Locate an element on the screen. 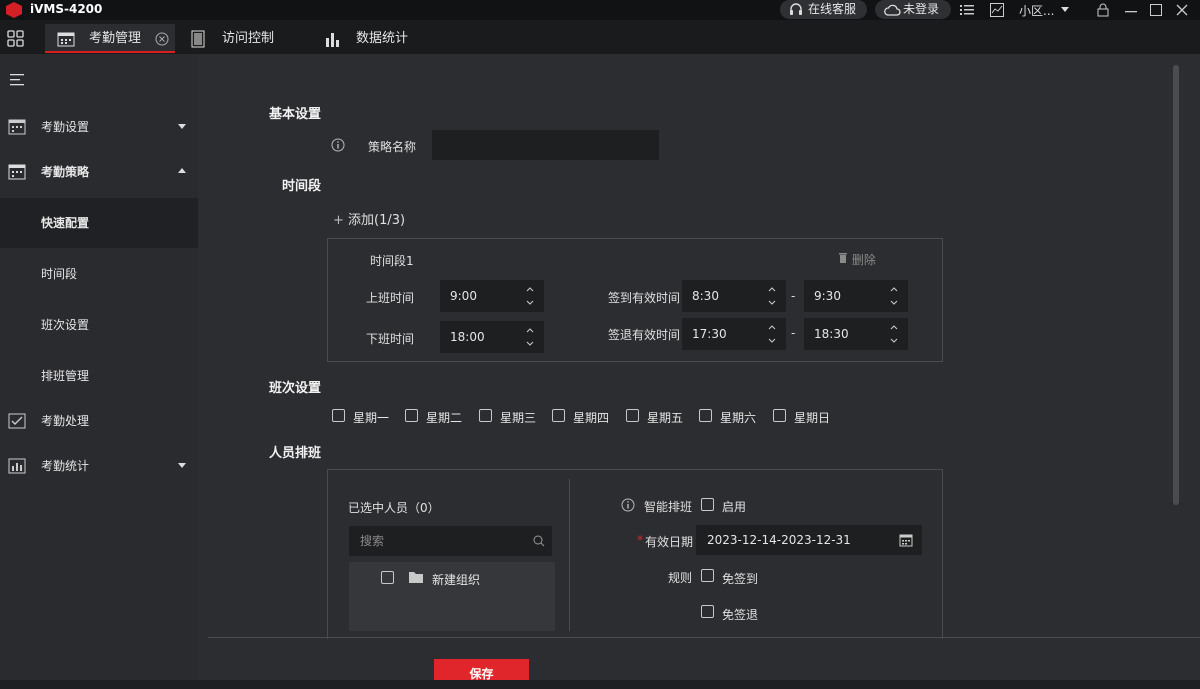 The image size is (1200, 689). day-label: 星期三 is located at coordinates (518, 418).